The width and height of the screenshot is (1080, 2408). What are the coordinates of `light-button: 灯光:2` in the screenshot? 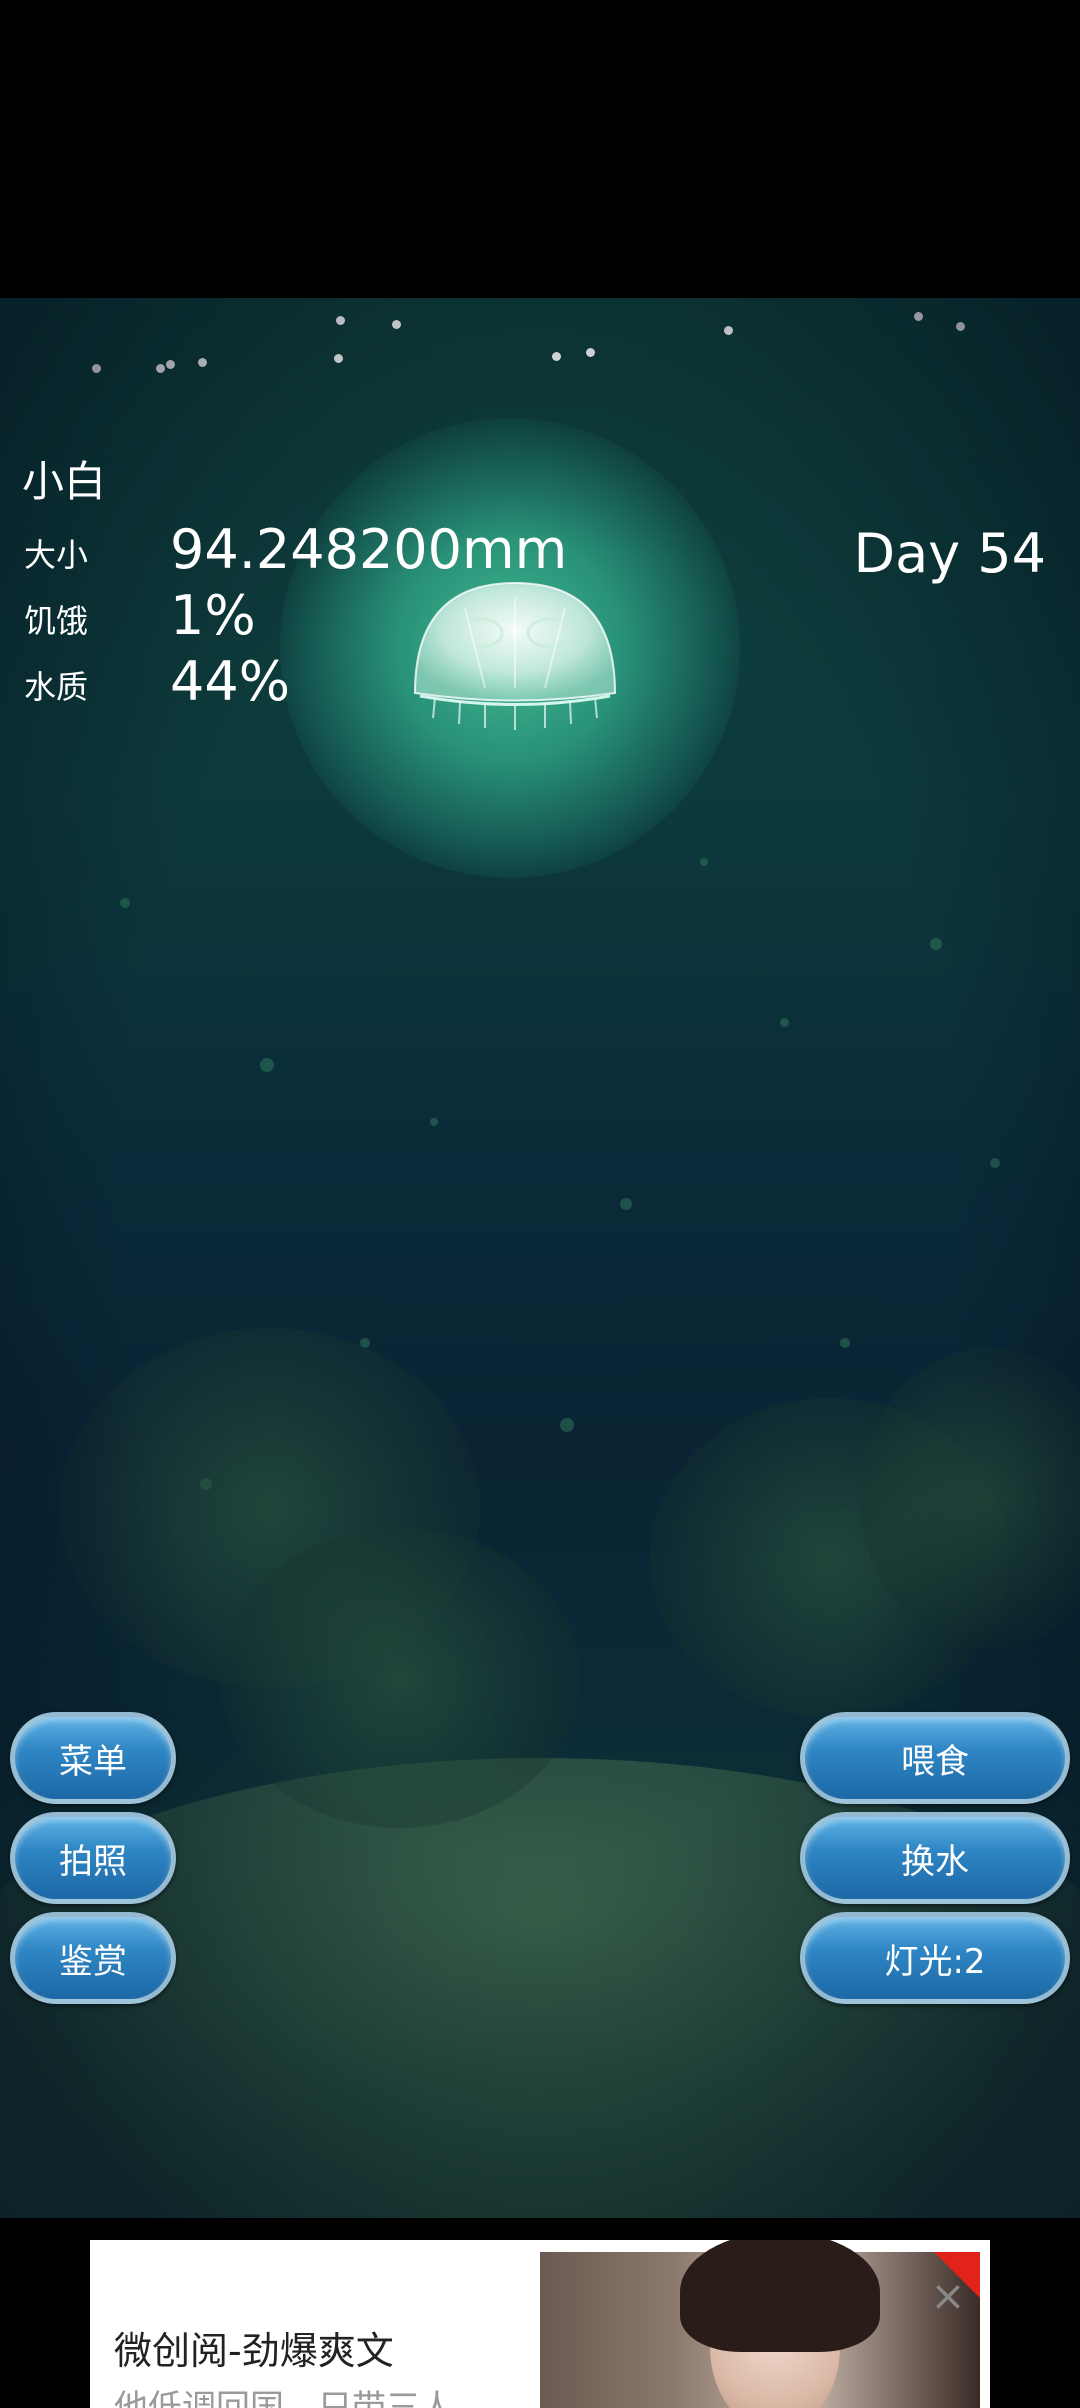 It's located at (935, 1958).